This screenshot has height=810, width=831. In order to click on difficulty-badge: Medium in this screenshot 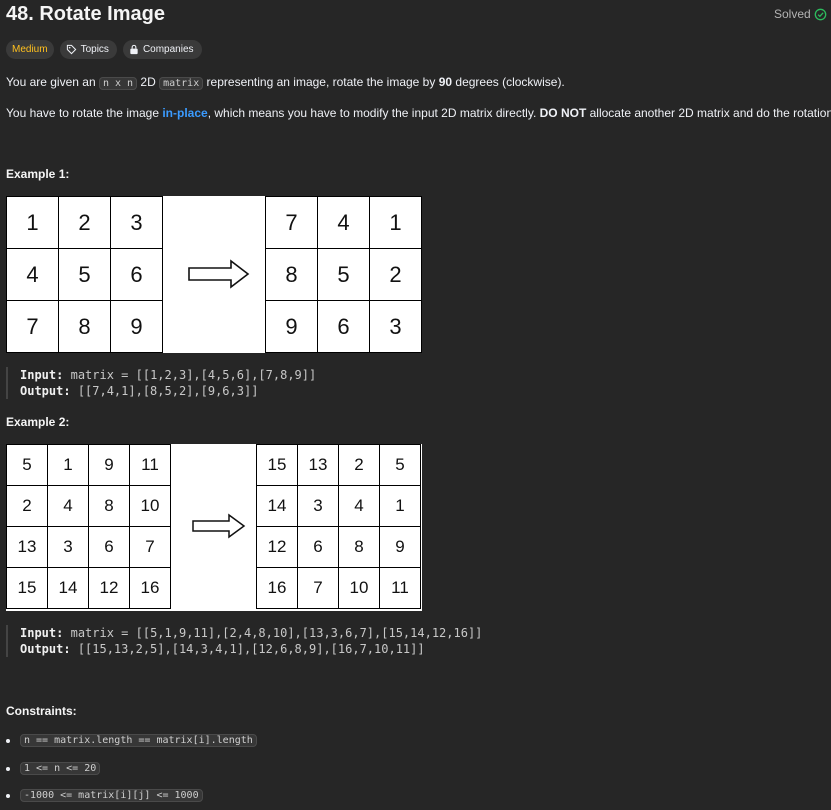, I will do `click(30, 49)`.